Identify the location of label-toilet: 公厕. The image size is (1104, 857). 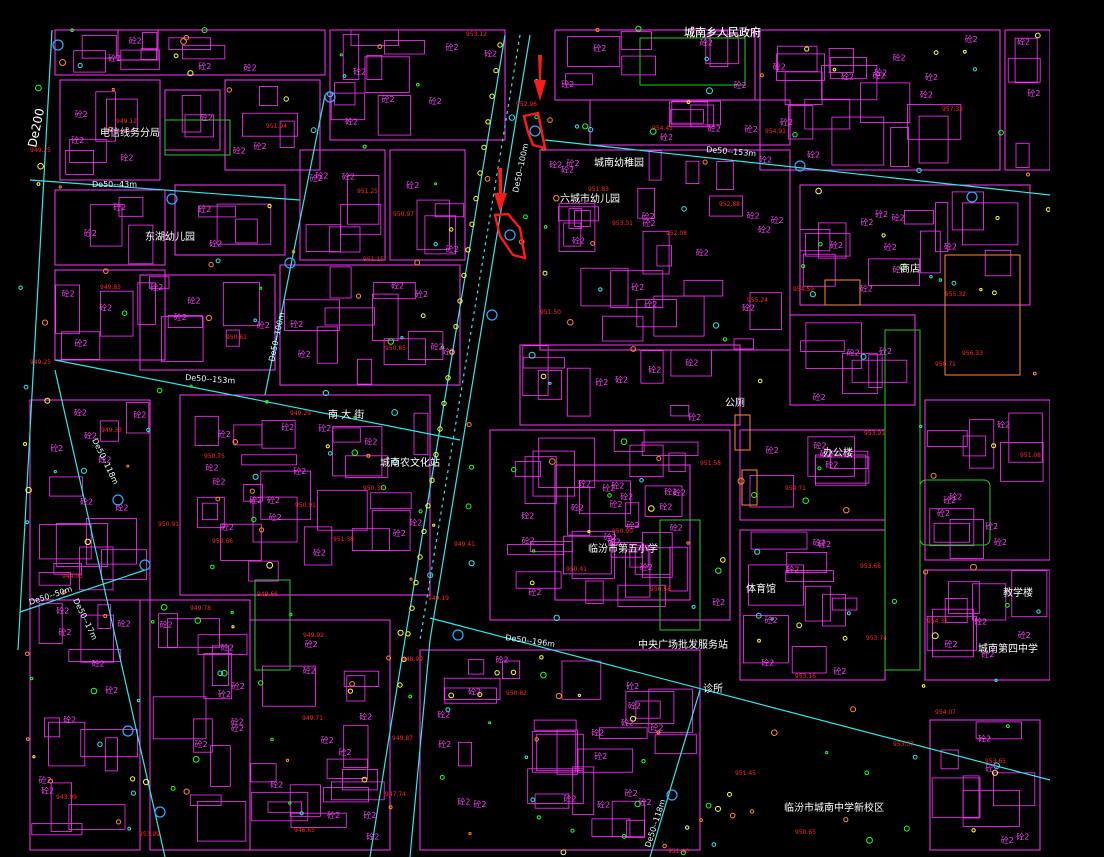
(735, 403).